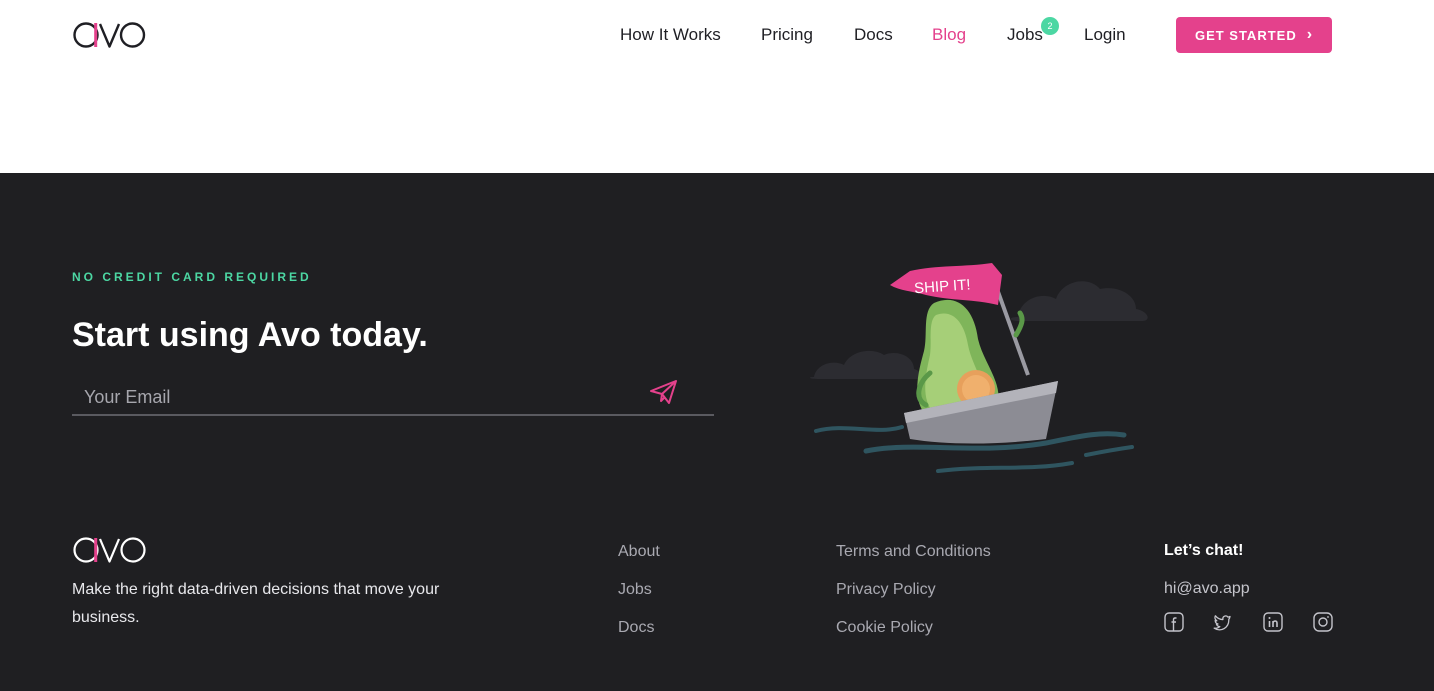 This screenshot has height=691, width=1434. Describe the element at coordinates (670, 35) in the screenshot. I see `nav-how-it-works: How It Works` at that location.